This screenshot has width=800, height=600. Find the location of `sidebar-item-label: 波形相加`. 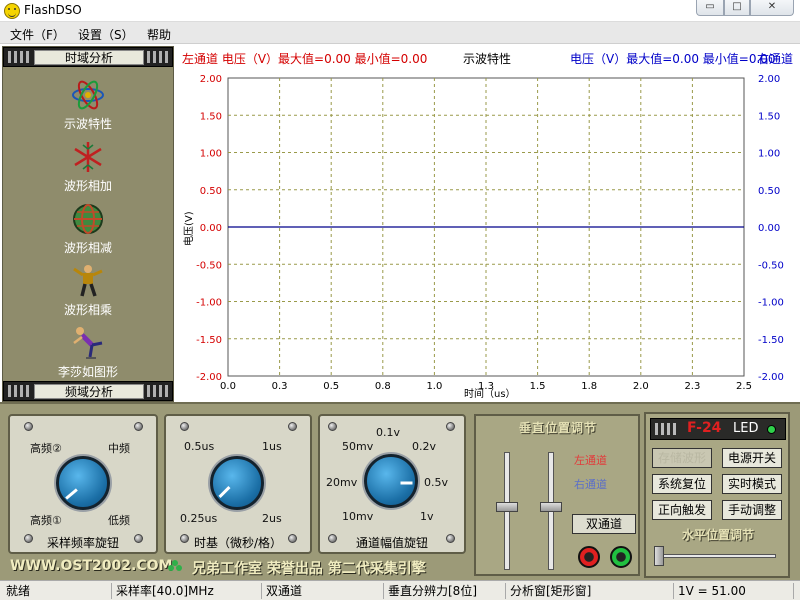

sidebar-item-label: 波形相加 is located at coordinates (87, 186).